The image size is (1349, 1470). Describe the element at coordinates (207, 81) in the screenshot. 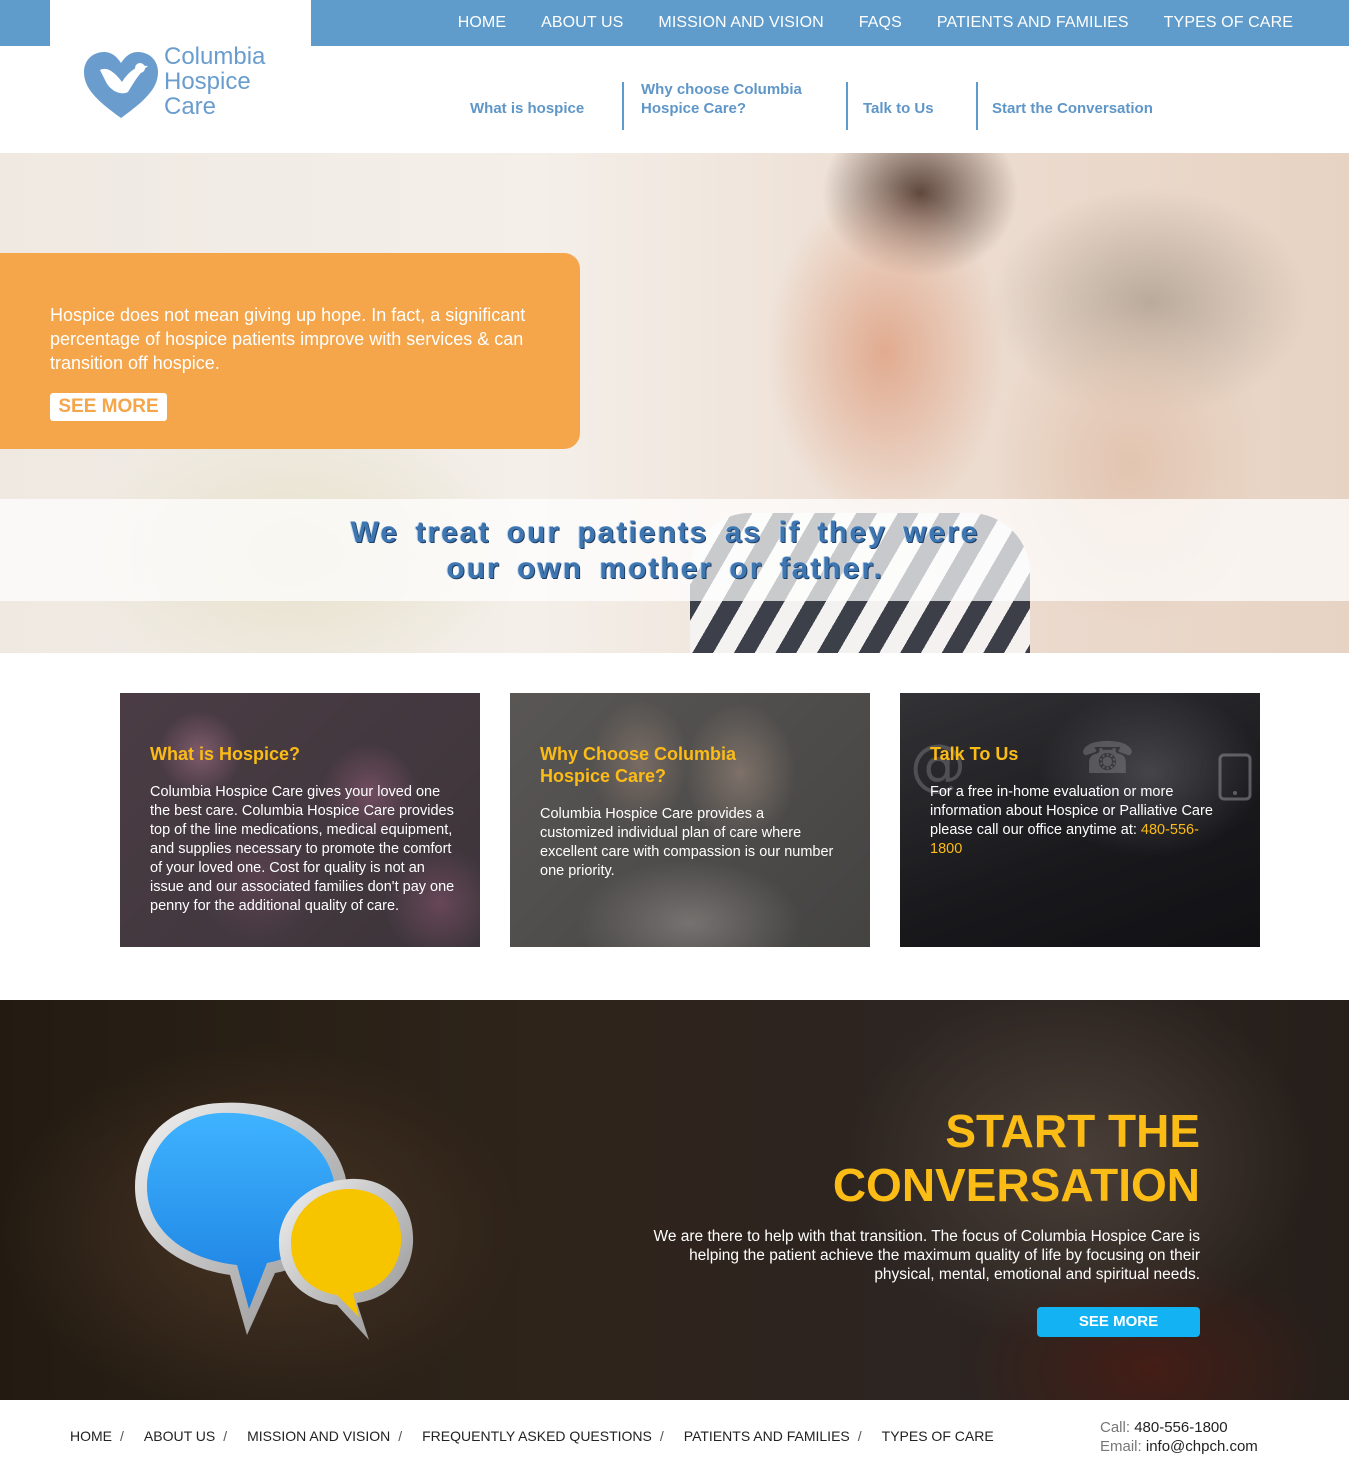

I see `logo-line-hospice: Hospice` at that location.